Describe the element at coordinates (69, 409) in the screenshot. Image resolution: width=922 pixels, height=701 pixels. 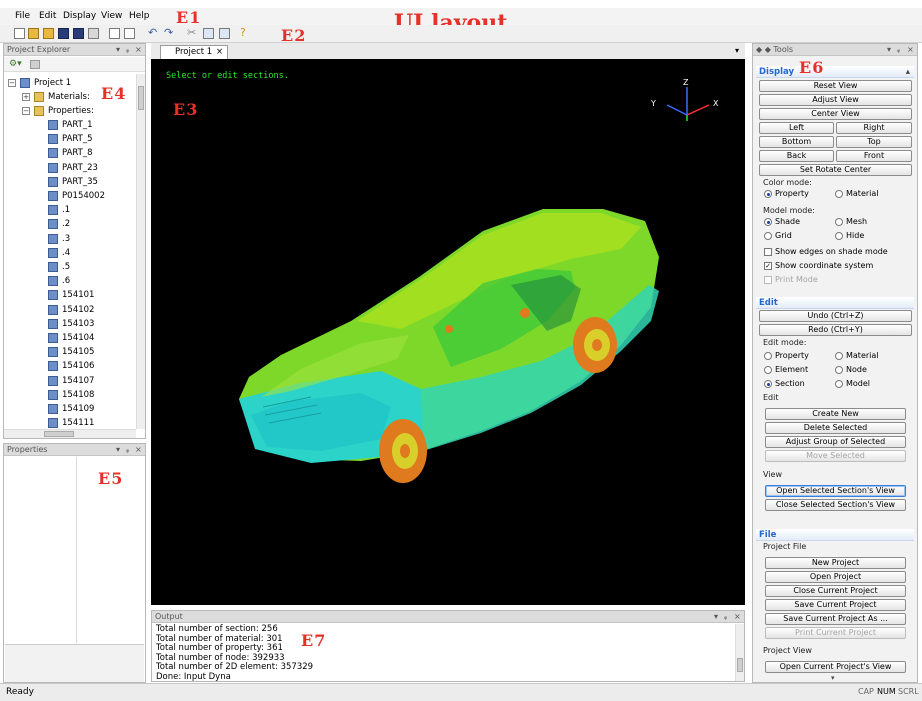
I see `tree-part-item: 154109` at that location.